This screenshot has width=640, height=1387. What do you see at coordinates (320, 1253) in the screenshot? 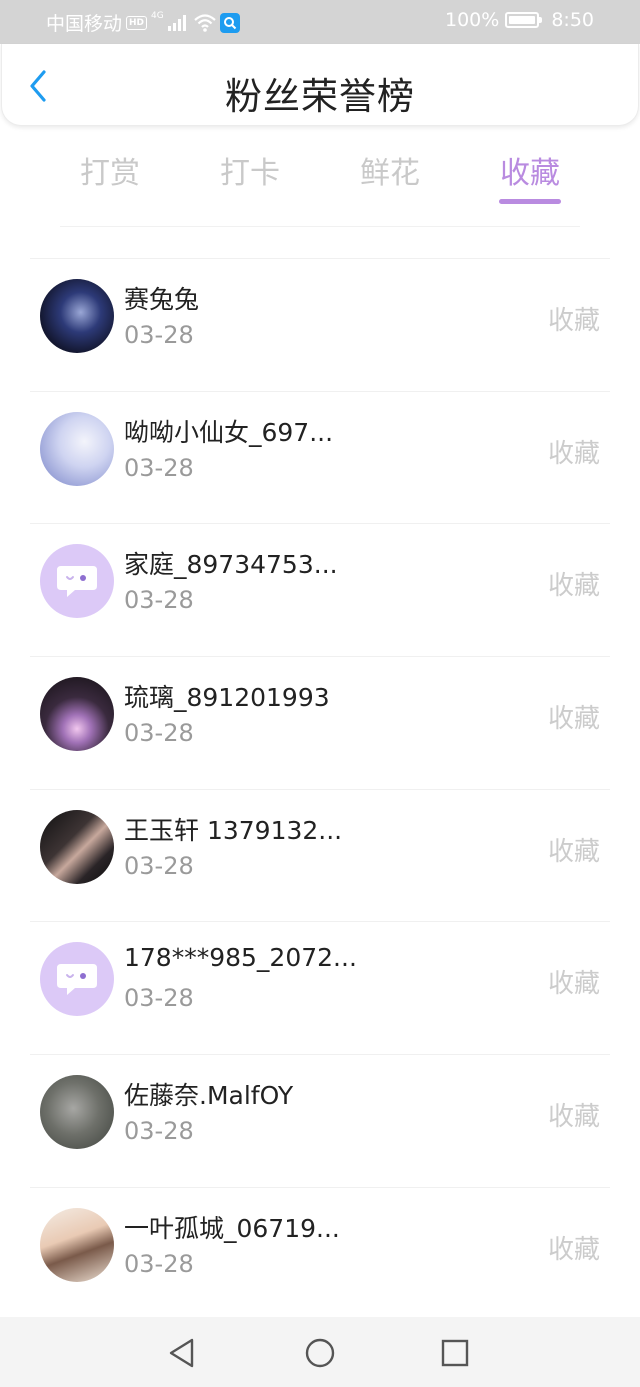
I see `list-item: 一叶孤城_06719... 03-28 收藏` at bounding box center [320, 1253].